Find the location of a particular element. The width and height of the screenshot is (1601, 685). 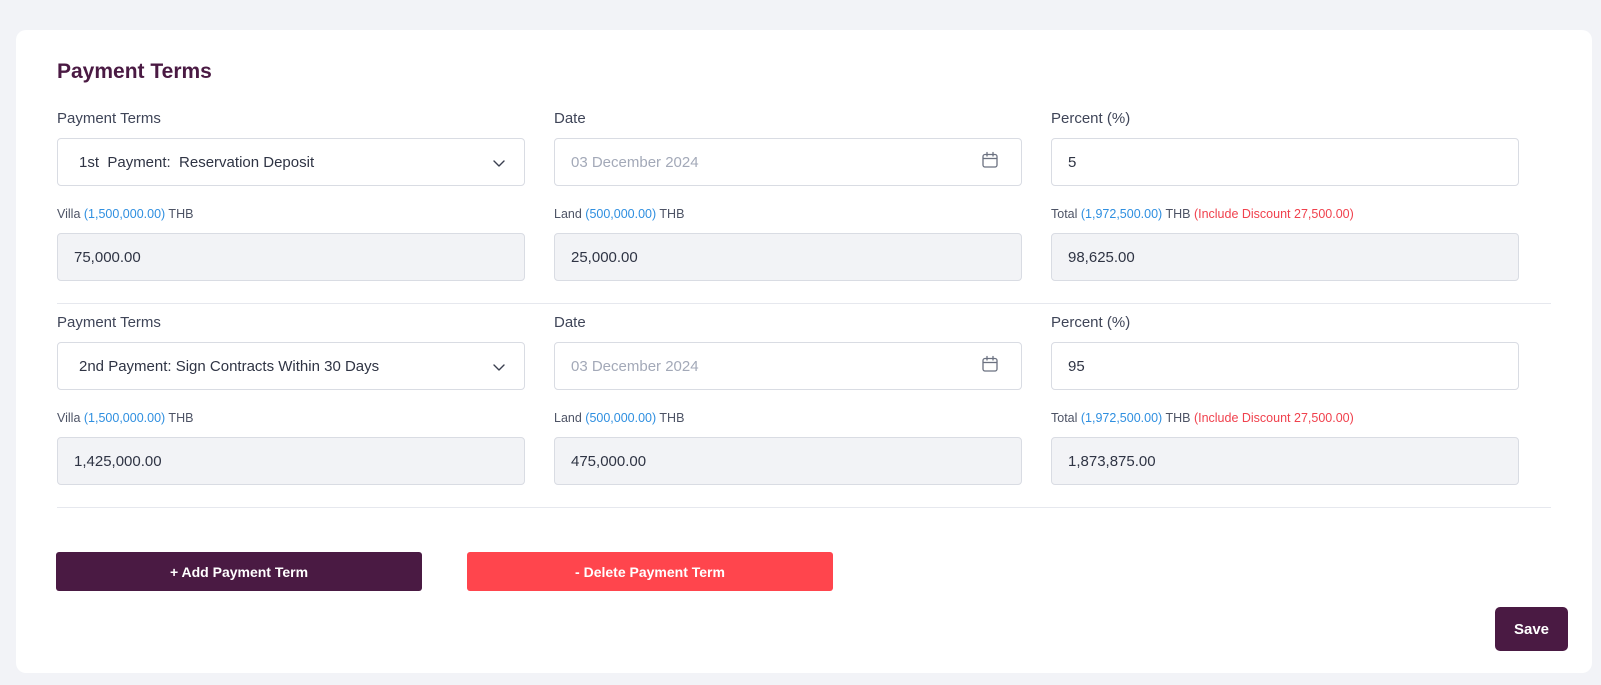

percent-input: 95 is located at coordinates (1285, 366).